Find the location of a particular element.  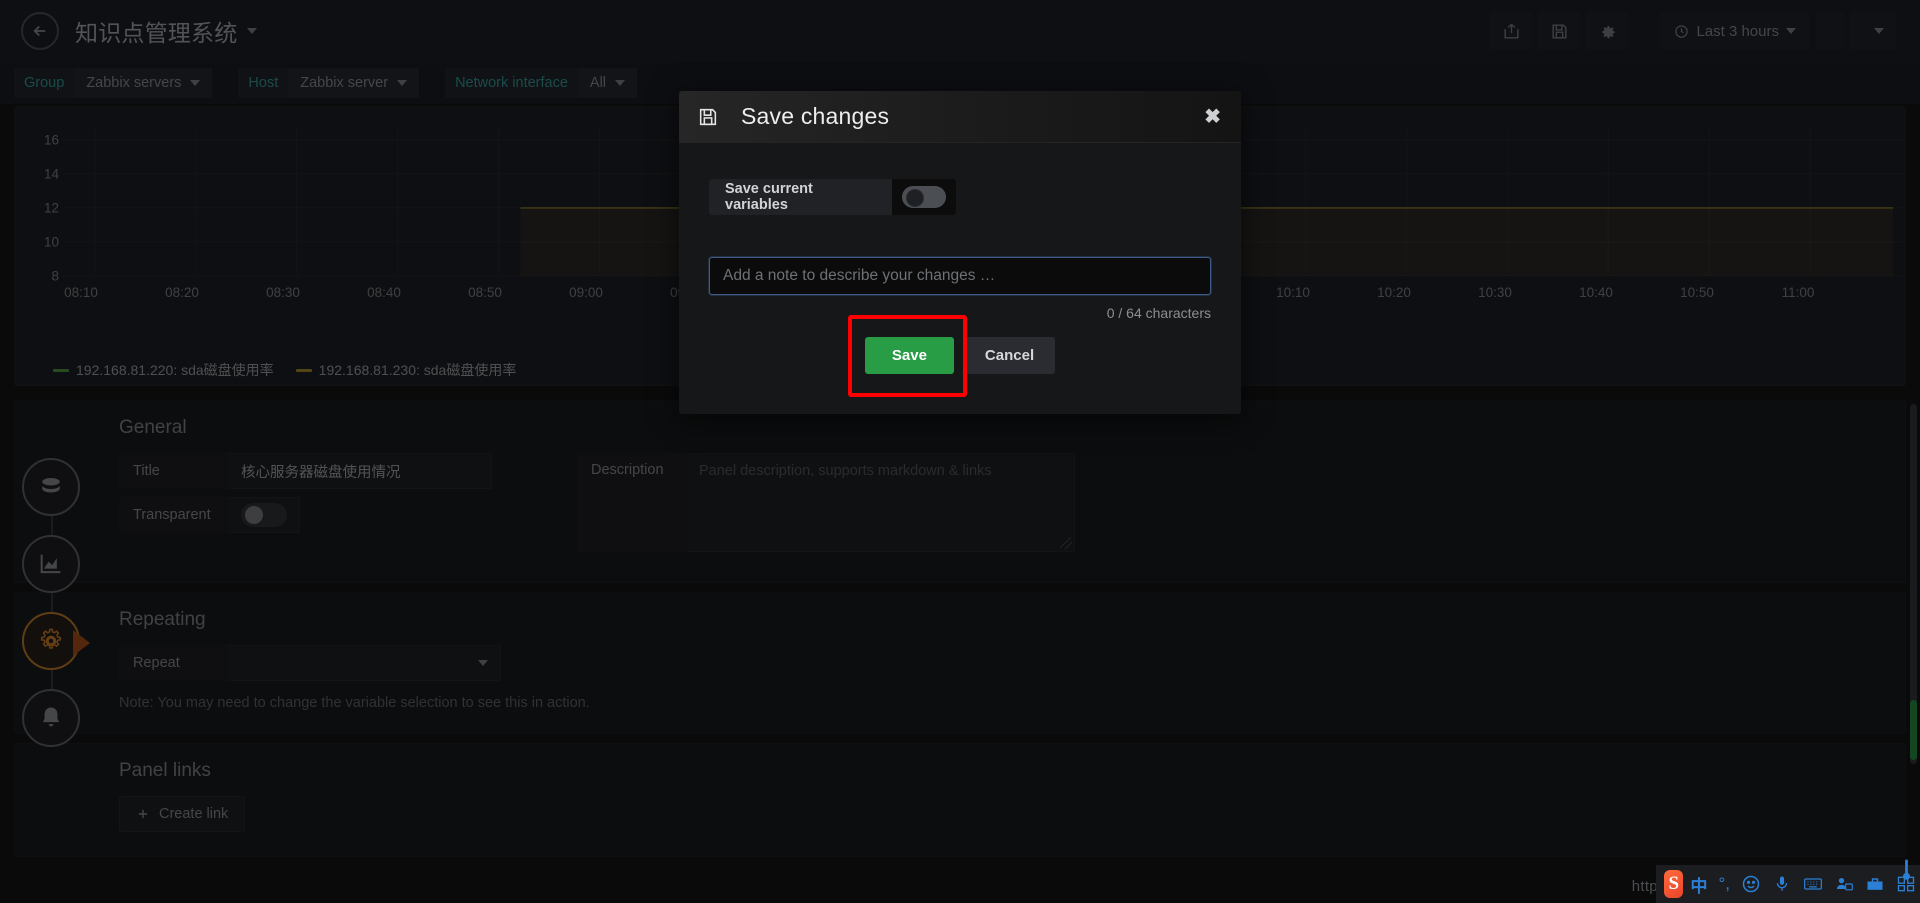

keyboard-icon is located at coordinates (1813, 884).